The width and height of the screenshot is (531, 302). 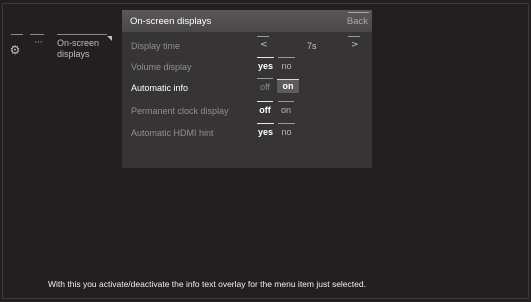 What do you see at coordinates (172, 133) in the screenshot?
I see `row-label-hdmi-hint: Automatic HDMI hint` at bounding box center [172, 133].